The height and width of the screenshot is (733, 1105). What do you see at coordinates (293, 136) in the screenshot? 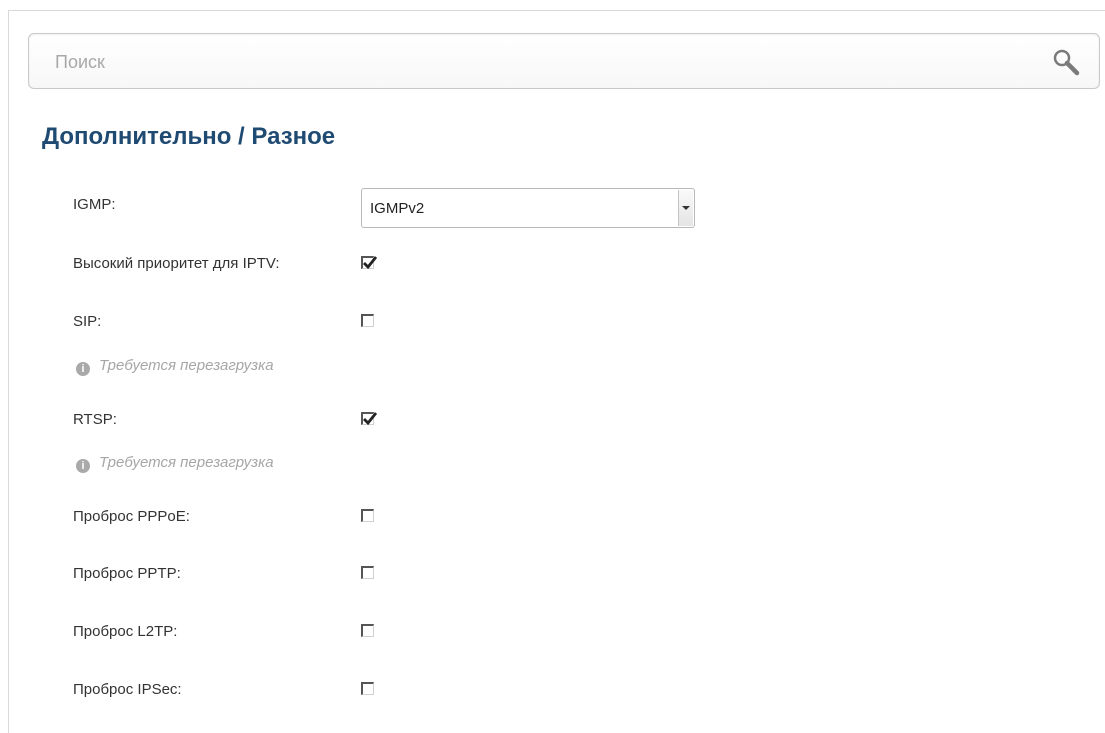
I see `breadcrumb-current: Разное` at bounding box center [293, 136].